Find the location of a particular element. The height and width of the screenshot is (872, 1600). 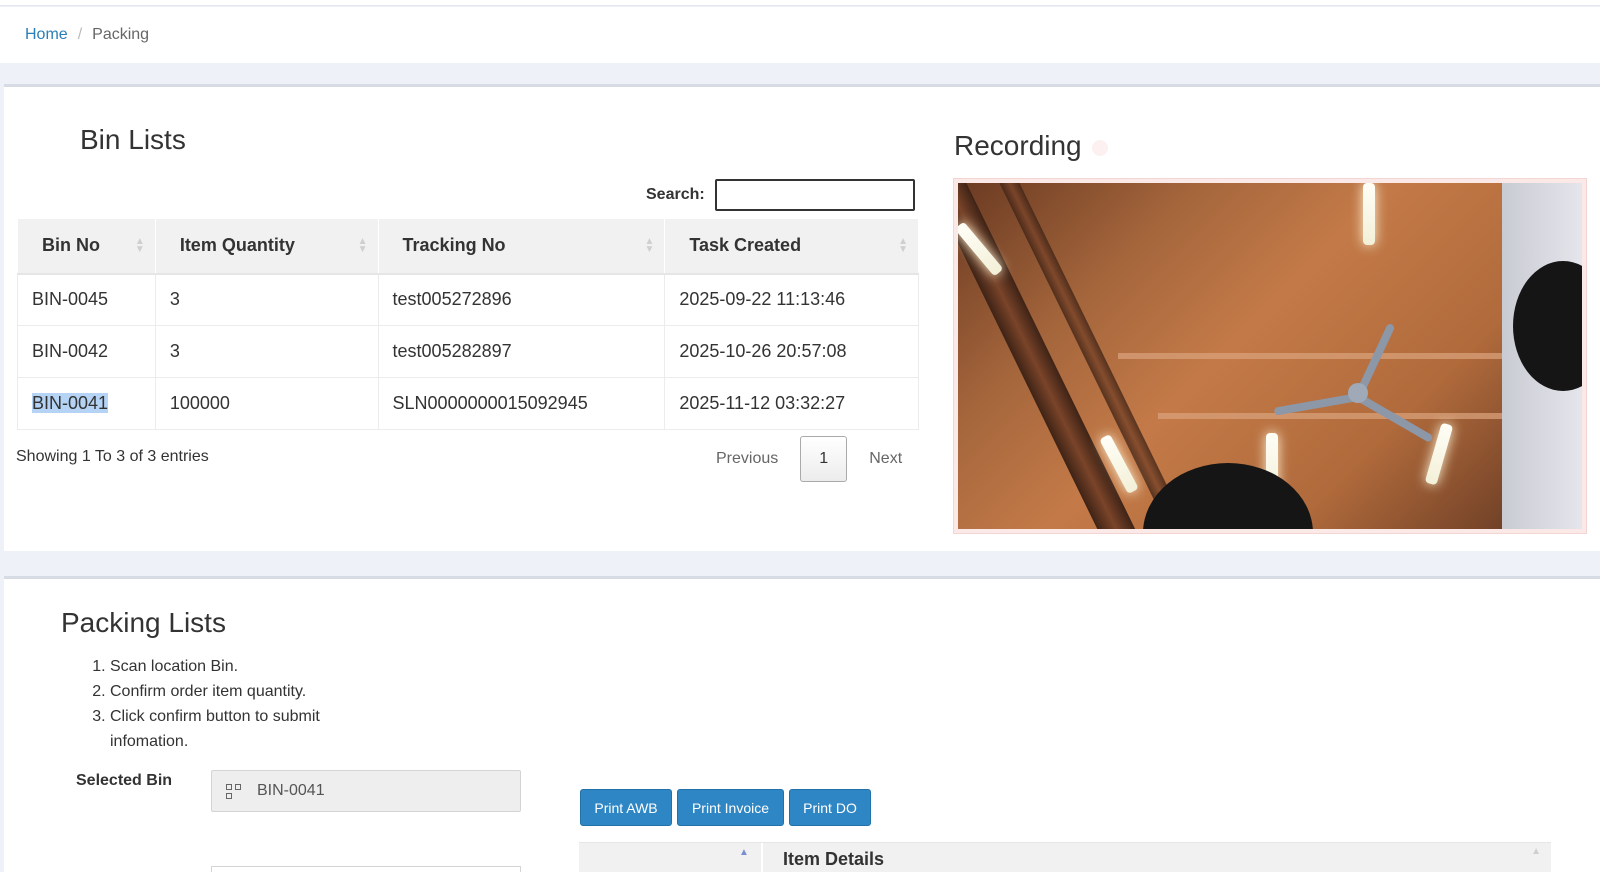

packing-lists-title: Packing Lists is located at coordinates (143, 622).